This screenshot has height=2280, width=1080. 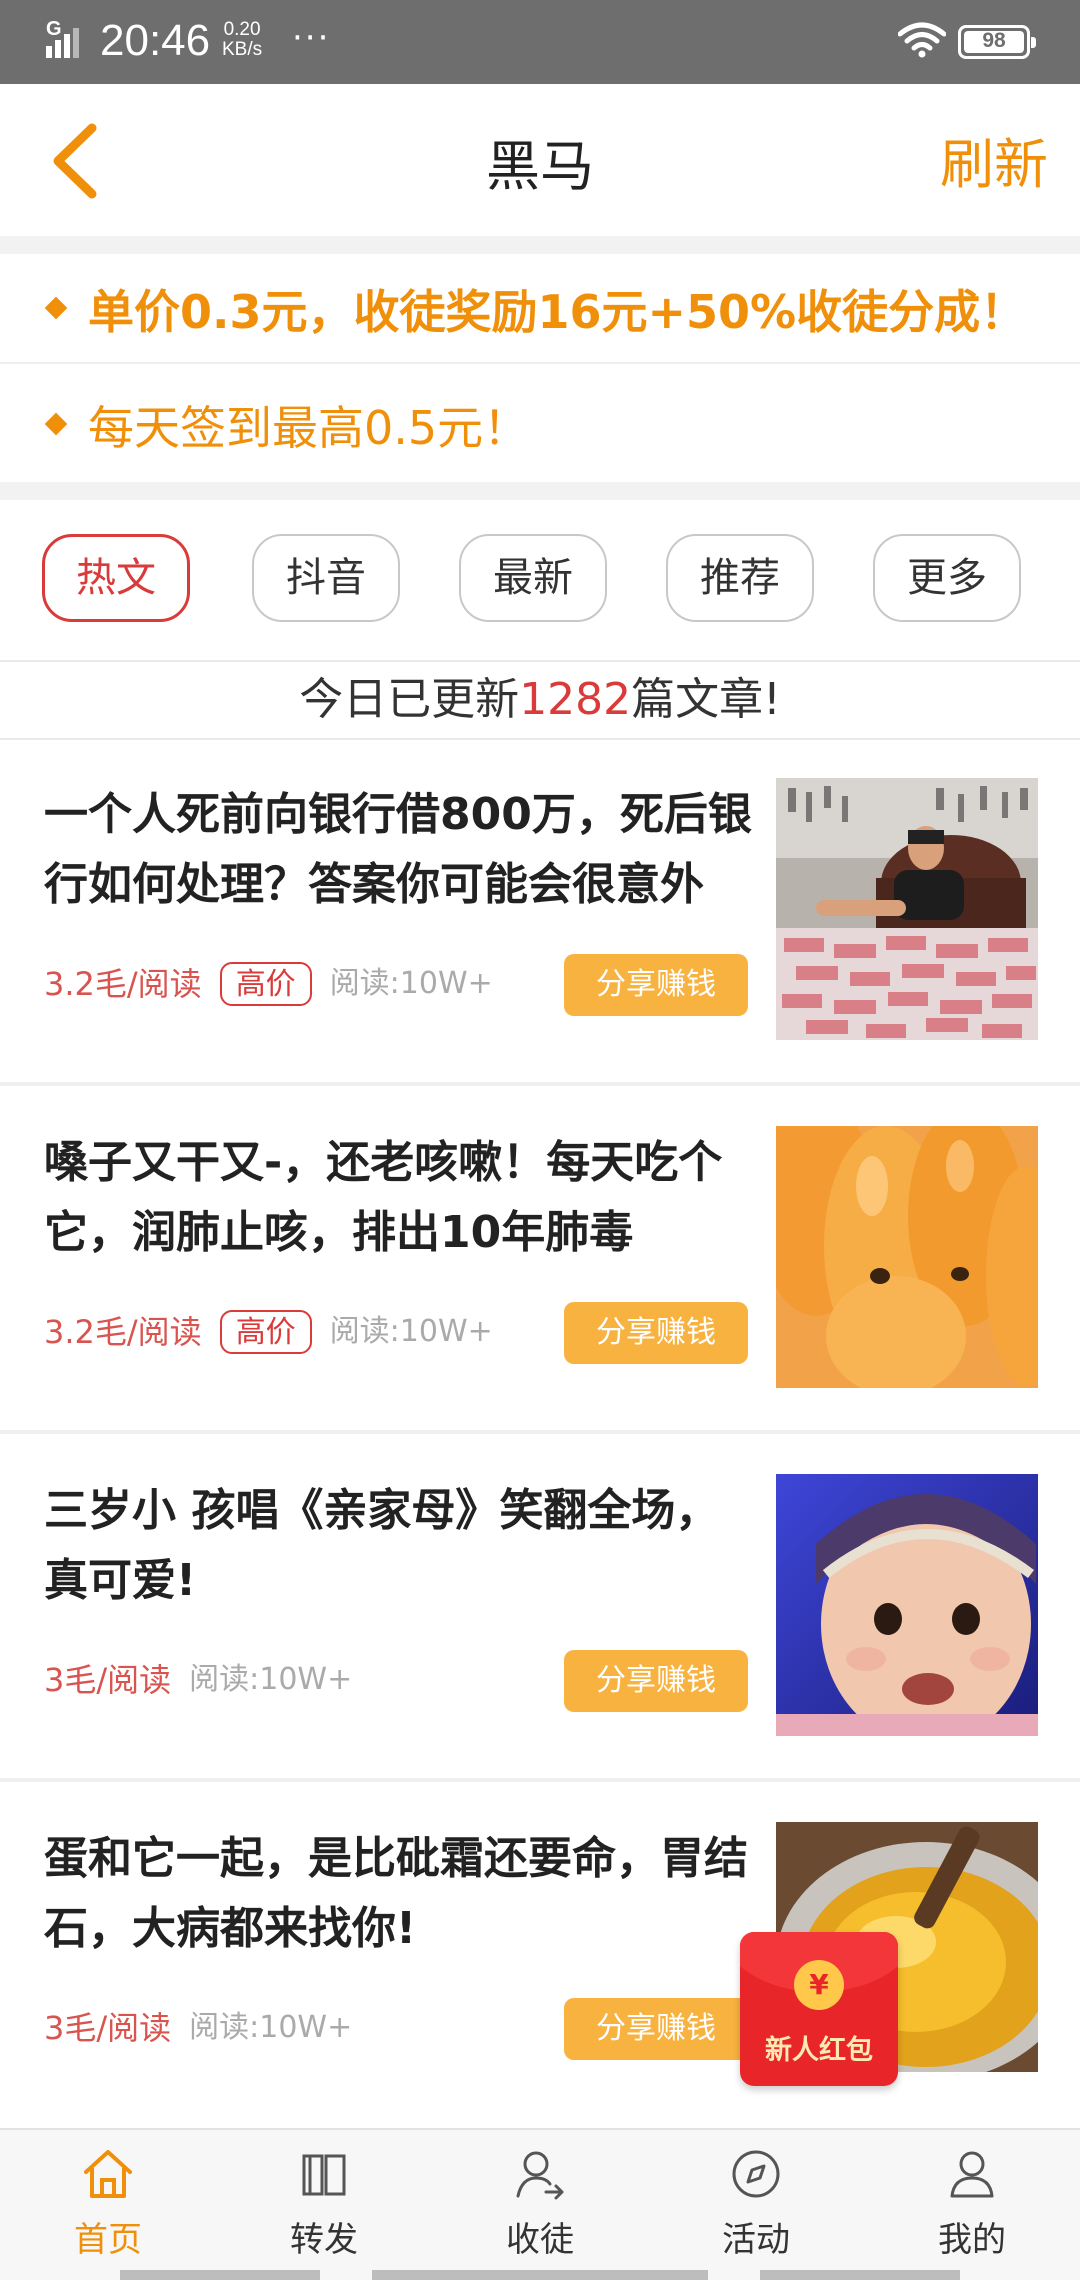 What do you see at coordinates (108, 2174) in the screenshot?
I see `home-icon` at bounding box center [108, 2174].